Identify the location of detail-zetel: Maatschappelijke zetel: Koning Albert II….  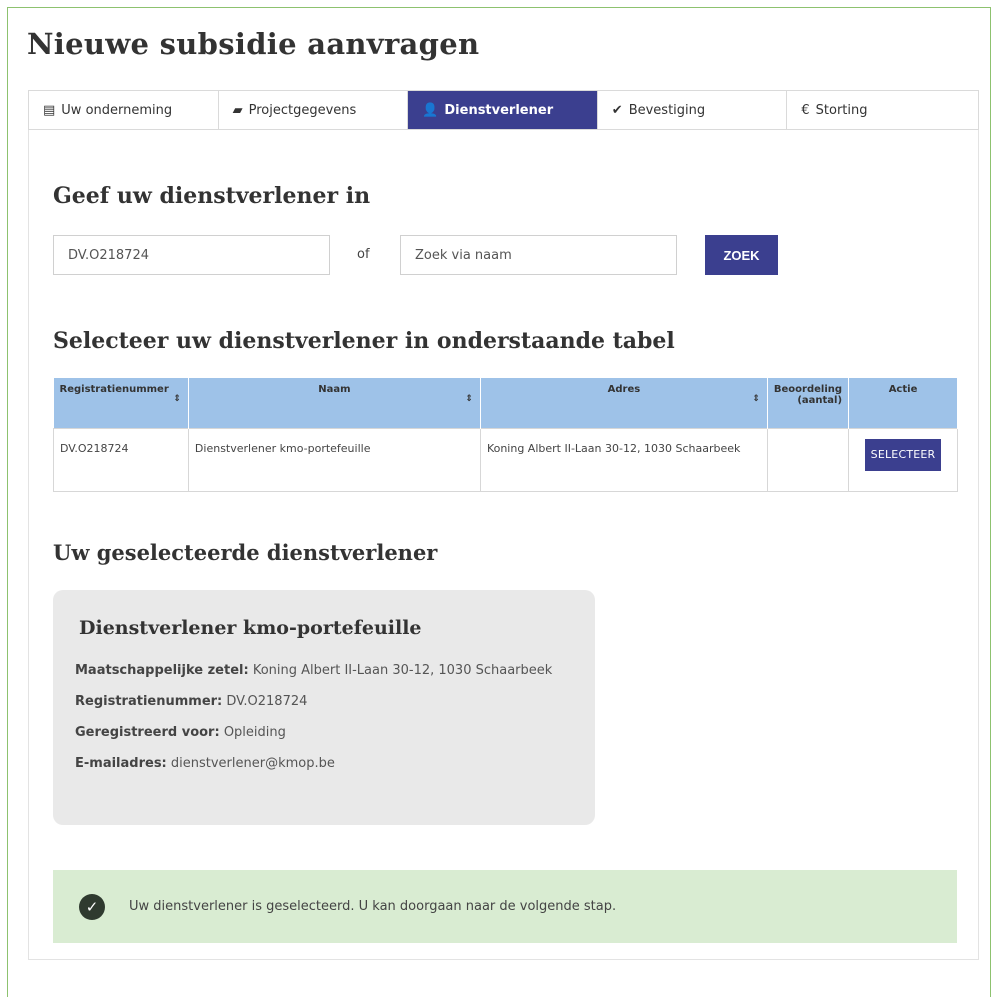
(314, 670).